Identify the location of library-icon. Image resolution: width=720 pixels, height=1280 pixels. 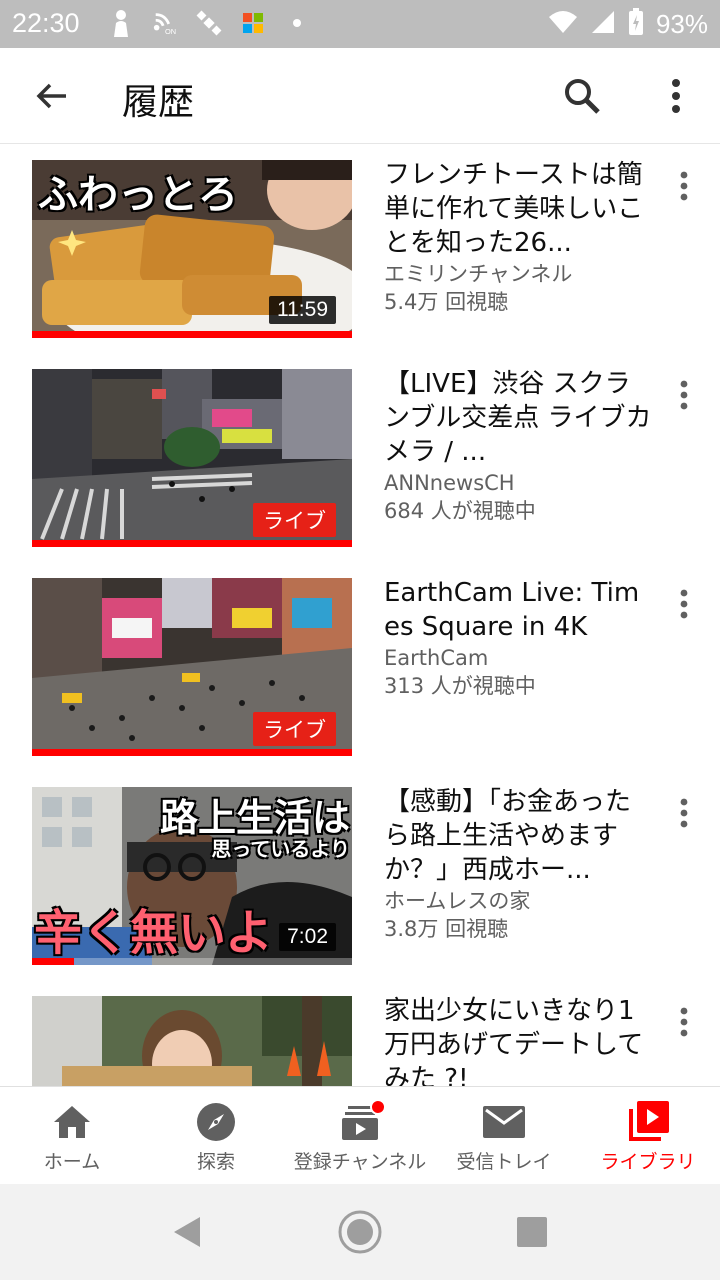
(648, 1122).